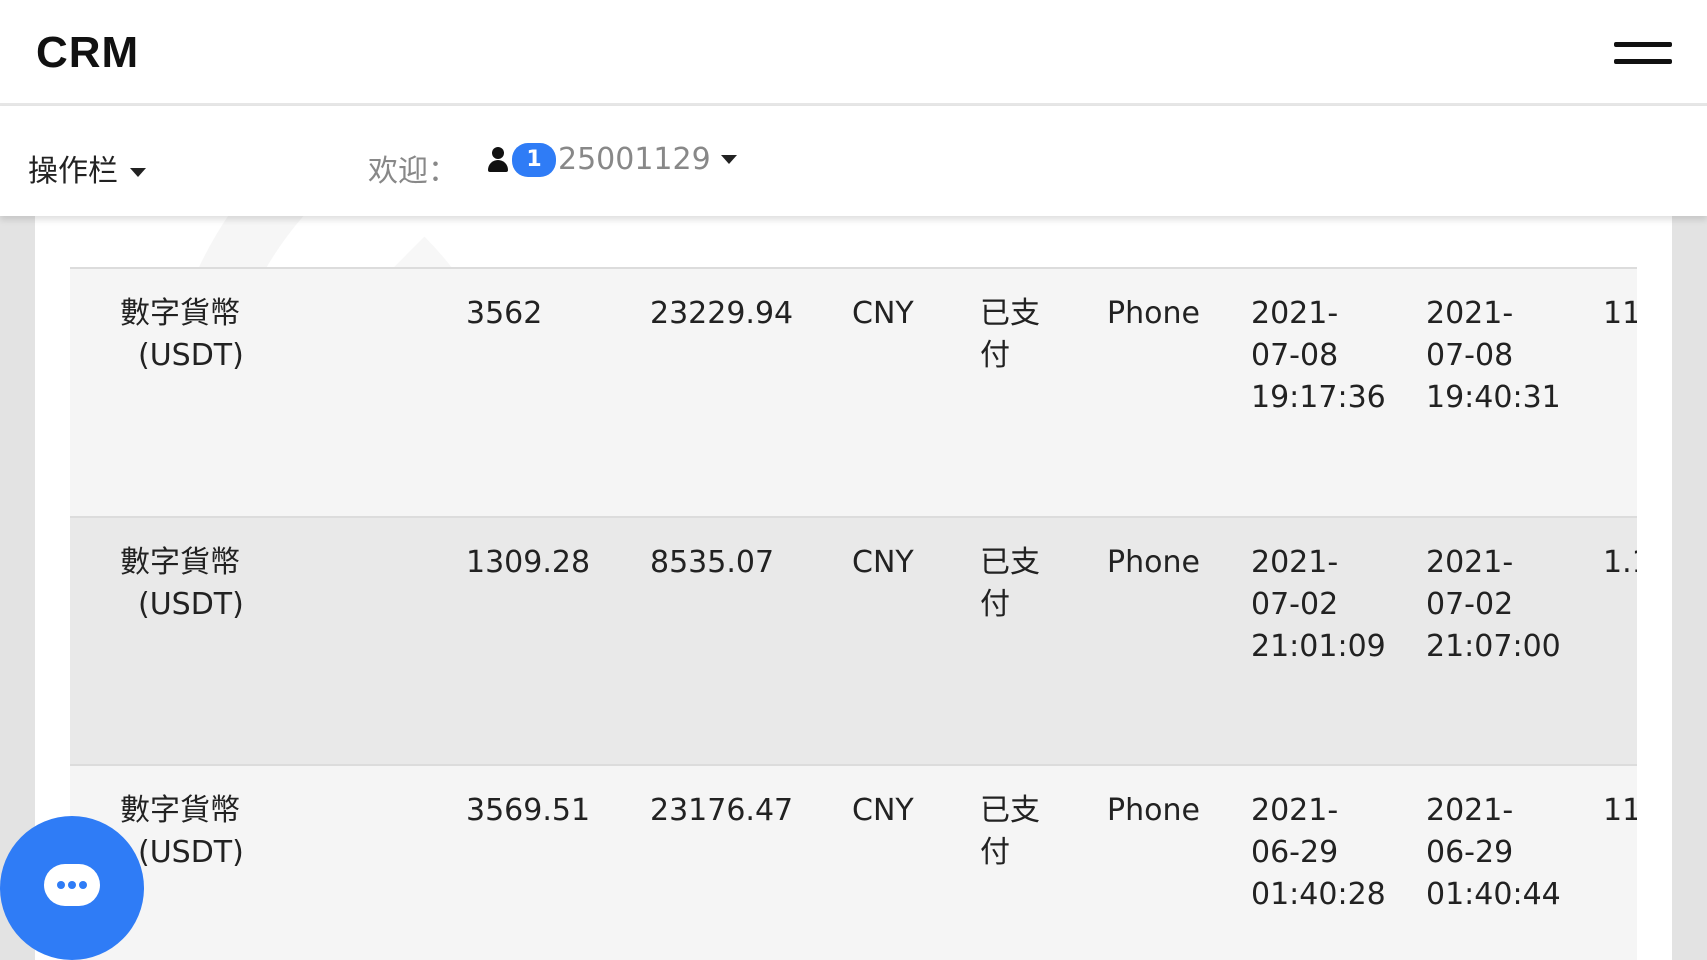  What do you see at coordinates (528, 810) in the screenshot?
I see `amount: 3569.51` at bounding box center [528, 810].